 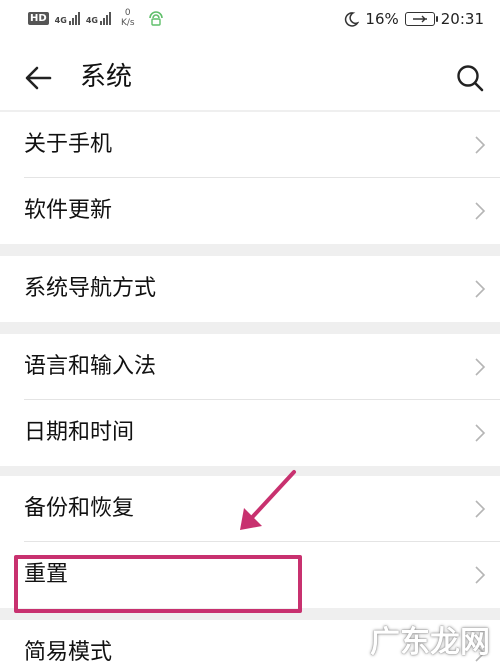 What do you see at coordinates (38, 78) in the screenshot?
I see `back-arrow-icon` at bounding box center [38, 78].